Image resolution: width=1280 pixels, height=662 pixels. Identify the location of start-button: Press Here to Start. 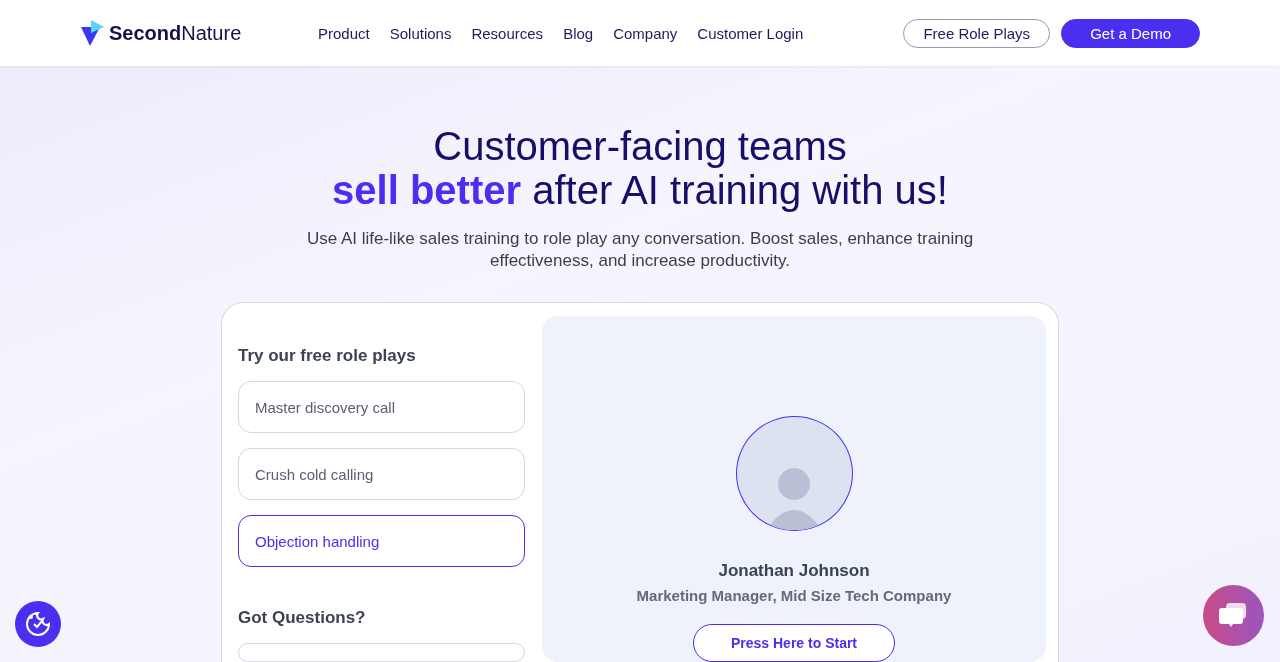
(794, 643).